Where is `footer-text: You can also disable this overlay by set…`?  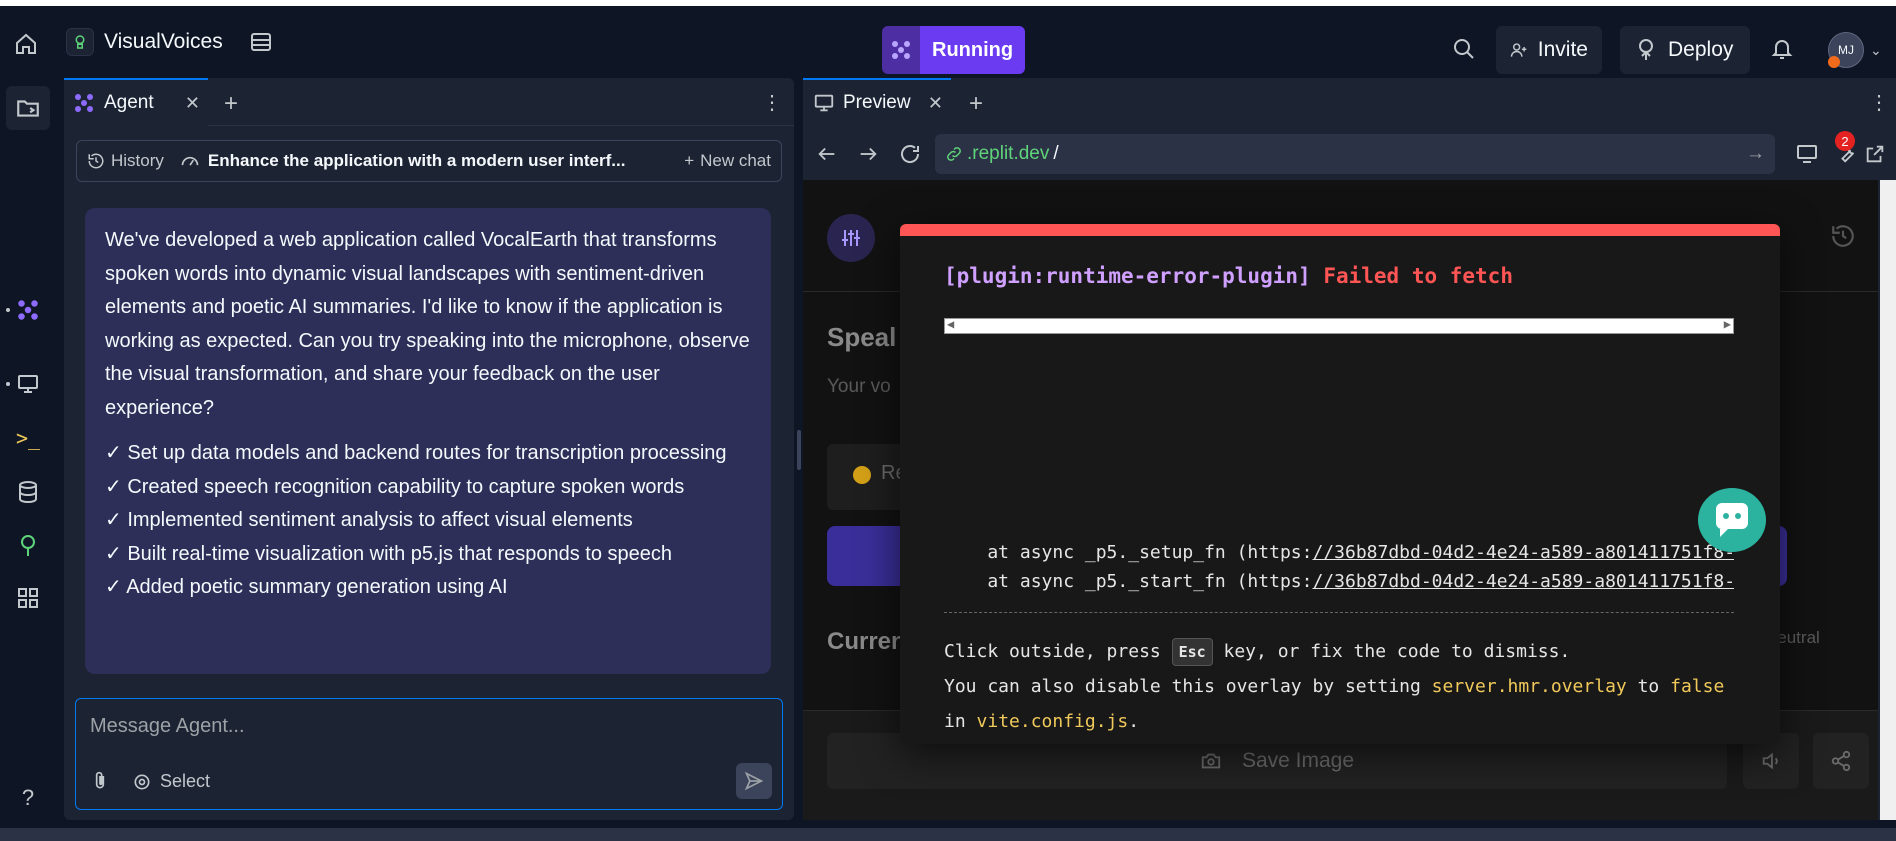 footer-text: You can also disable this overlay by set… is located at coordinates (1188, 686).